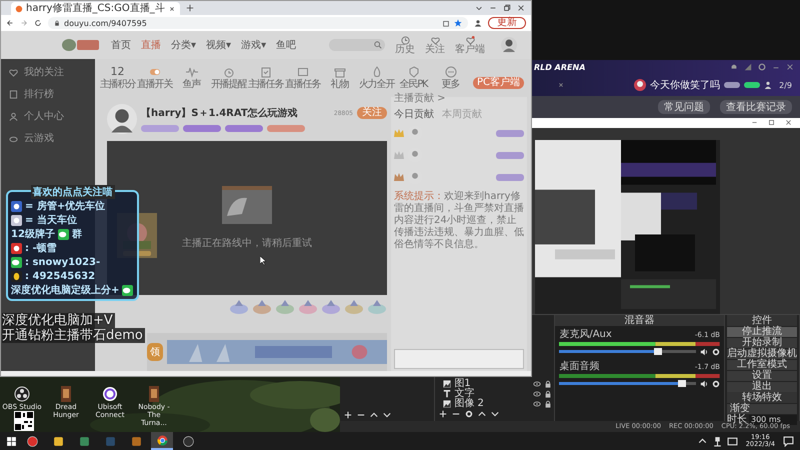 The image size is (800, 450). What do you see at coordinates (302, 78) in the screenshot?
I see `toolbar-item: 直播任务` at bounding box center [302, 78].